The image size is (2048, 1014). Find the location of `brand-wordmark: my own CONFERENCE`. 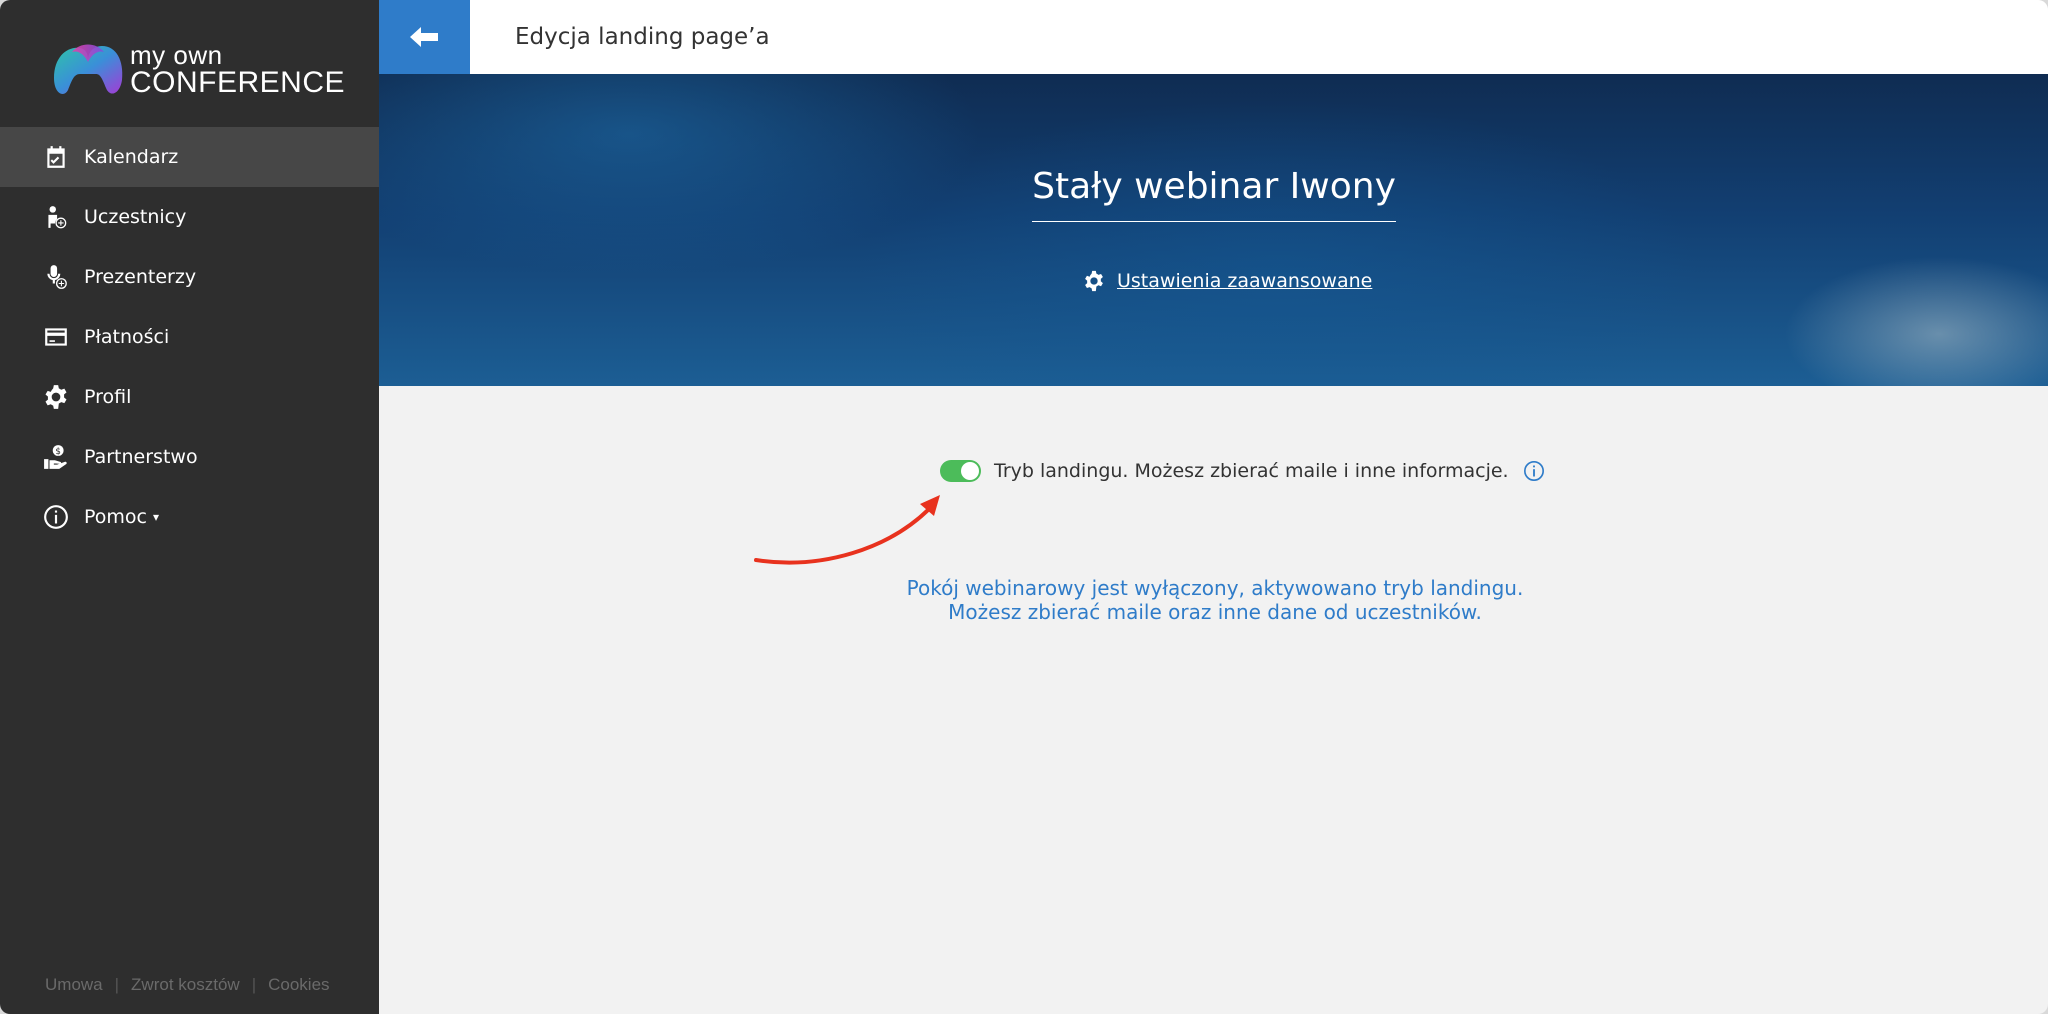

brand-wordmark: my own CONFERENCE is located at coordinates (237, 70).